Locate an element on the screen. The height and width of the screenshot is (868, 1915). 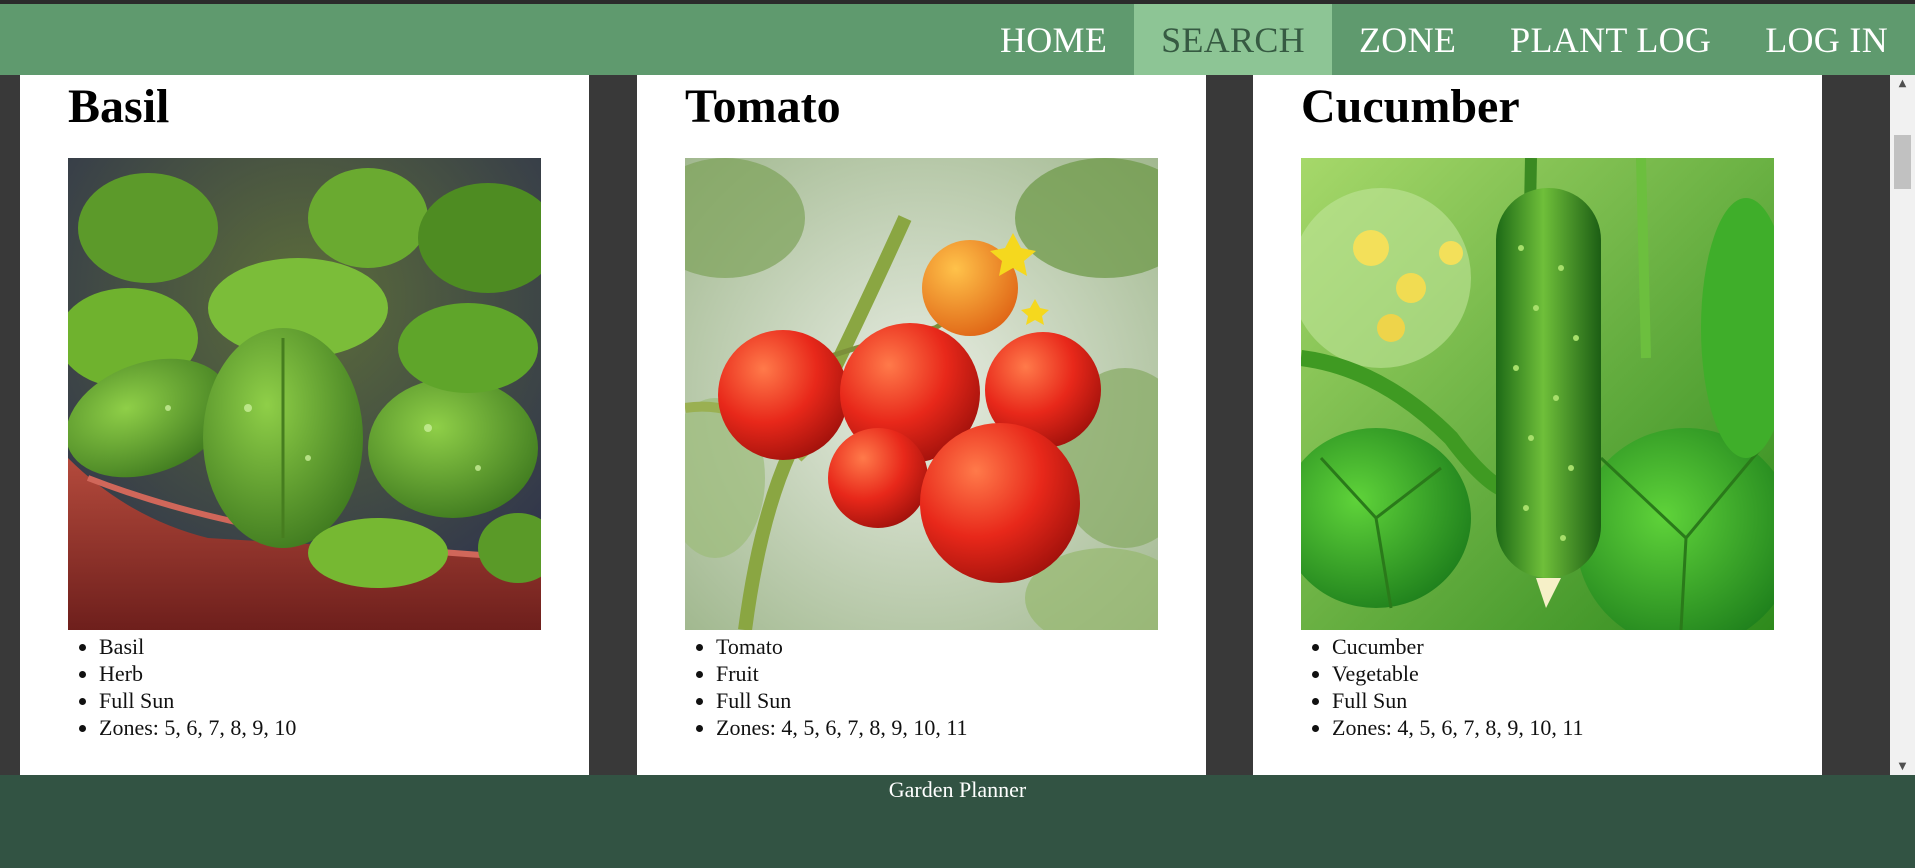
plant-type: Herb is located at coordinates (197, 673).